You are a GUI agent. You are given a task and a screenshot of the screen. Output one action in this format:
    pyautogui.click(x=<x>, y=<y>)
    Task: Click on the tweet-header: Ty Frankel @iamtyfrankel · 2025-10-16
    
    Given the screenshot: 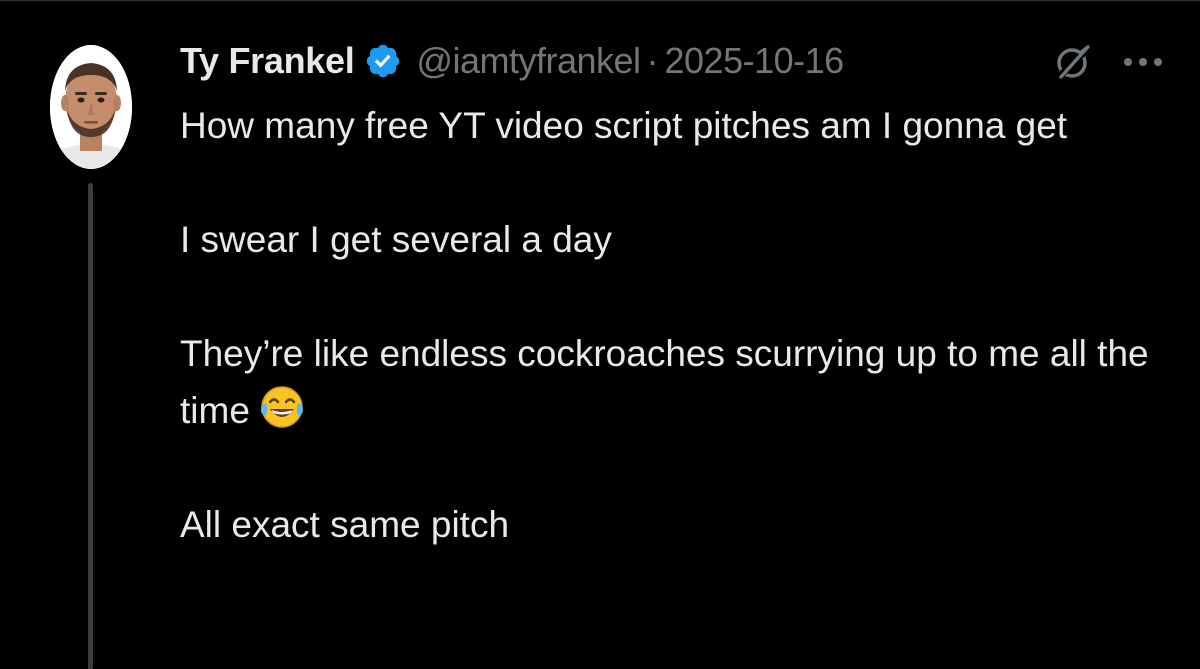 What is the action you would take?
    pyautogui.click(x=512, y=61)
    